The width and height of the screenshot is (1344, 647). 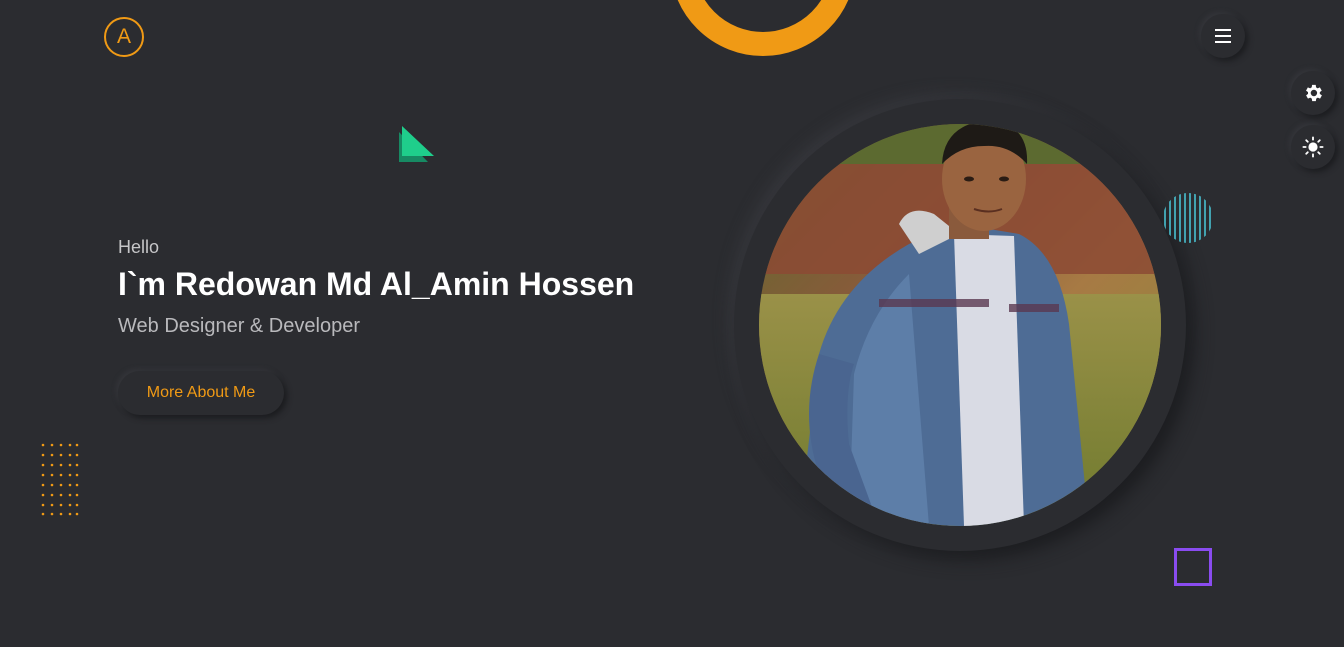 I want to click on decorative-striped-circle, so click(x=1187, y=218).